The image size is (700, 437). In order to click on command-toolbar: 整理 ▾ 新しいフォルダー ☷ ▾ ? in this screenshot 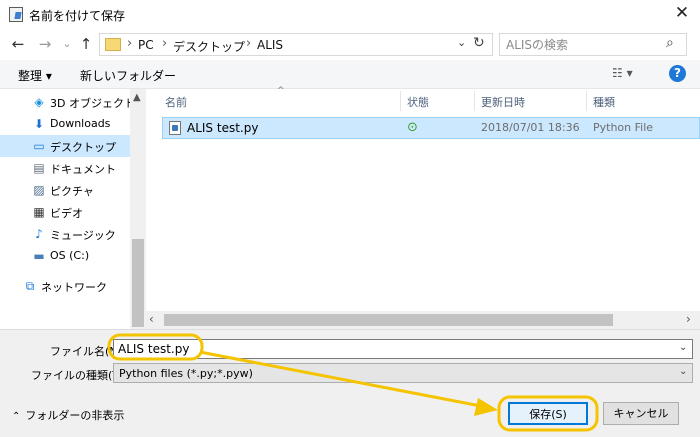, I will do `click(350, 74)`.